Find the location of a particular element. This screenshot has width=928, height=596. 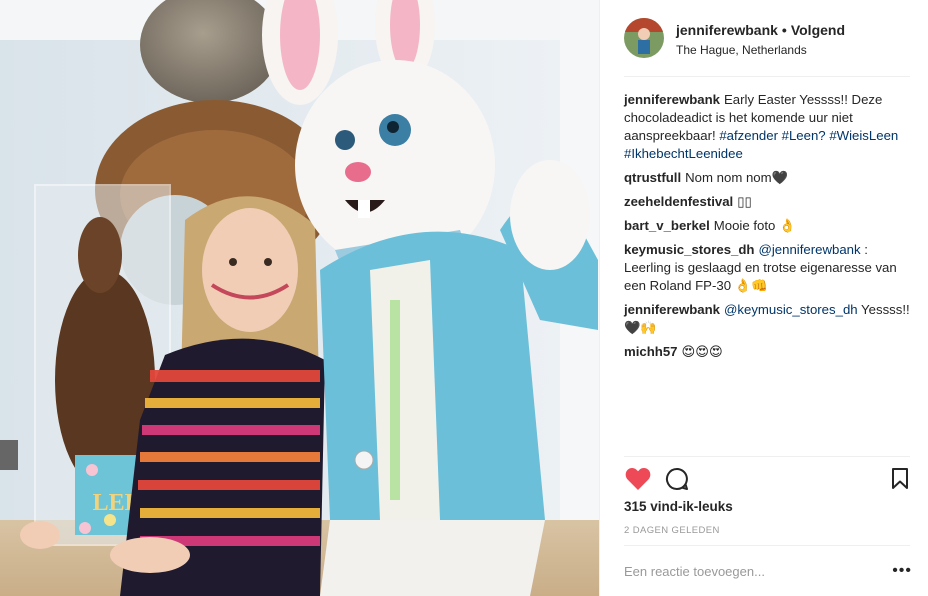

hashtag-link: #afzender is located at coordinates (748, 135).